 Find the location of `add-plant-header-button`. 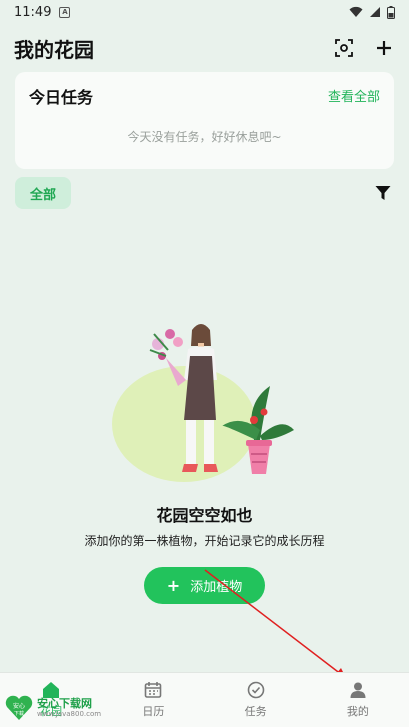

add-plant-header-button is located at coordinates (384, 48).